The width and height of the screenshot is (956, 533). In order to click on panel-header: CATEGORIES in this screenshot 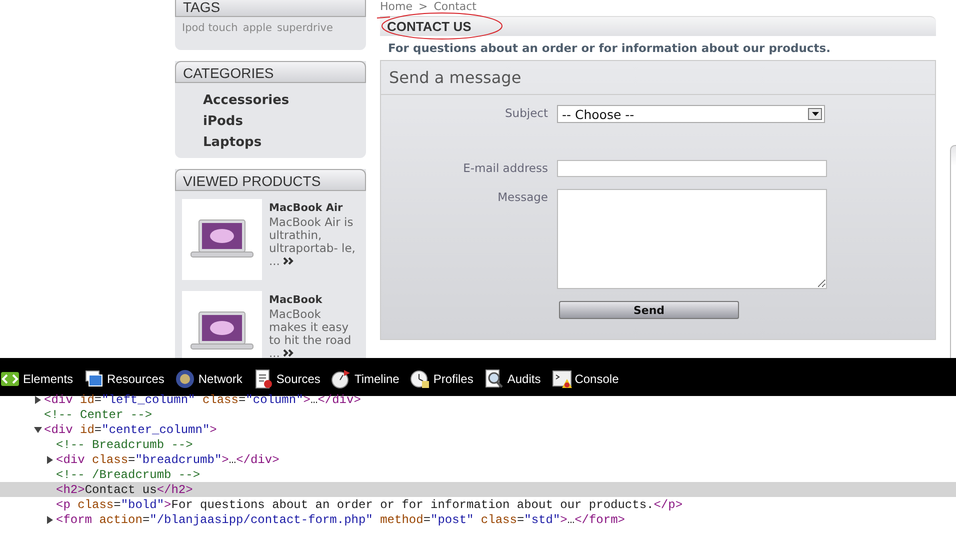, I will do `click(270, 72)`.